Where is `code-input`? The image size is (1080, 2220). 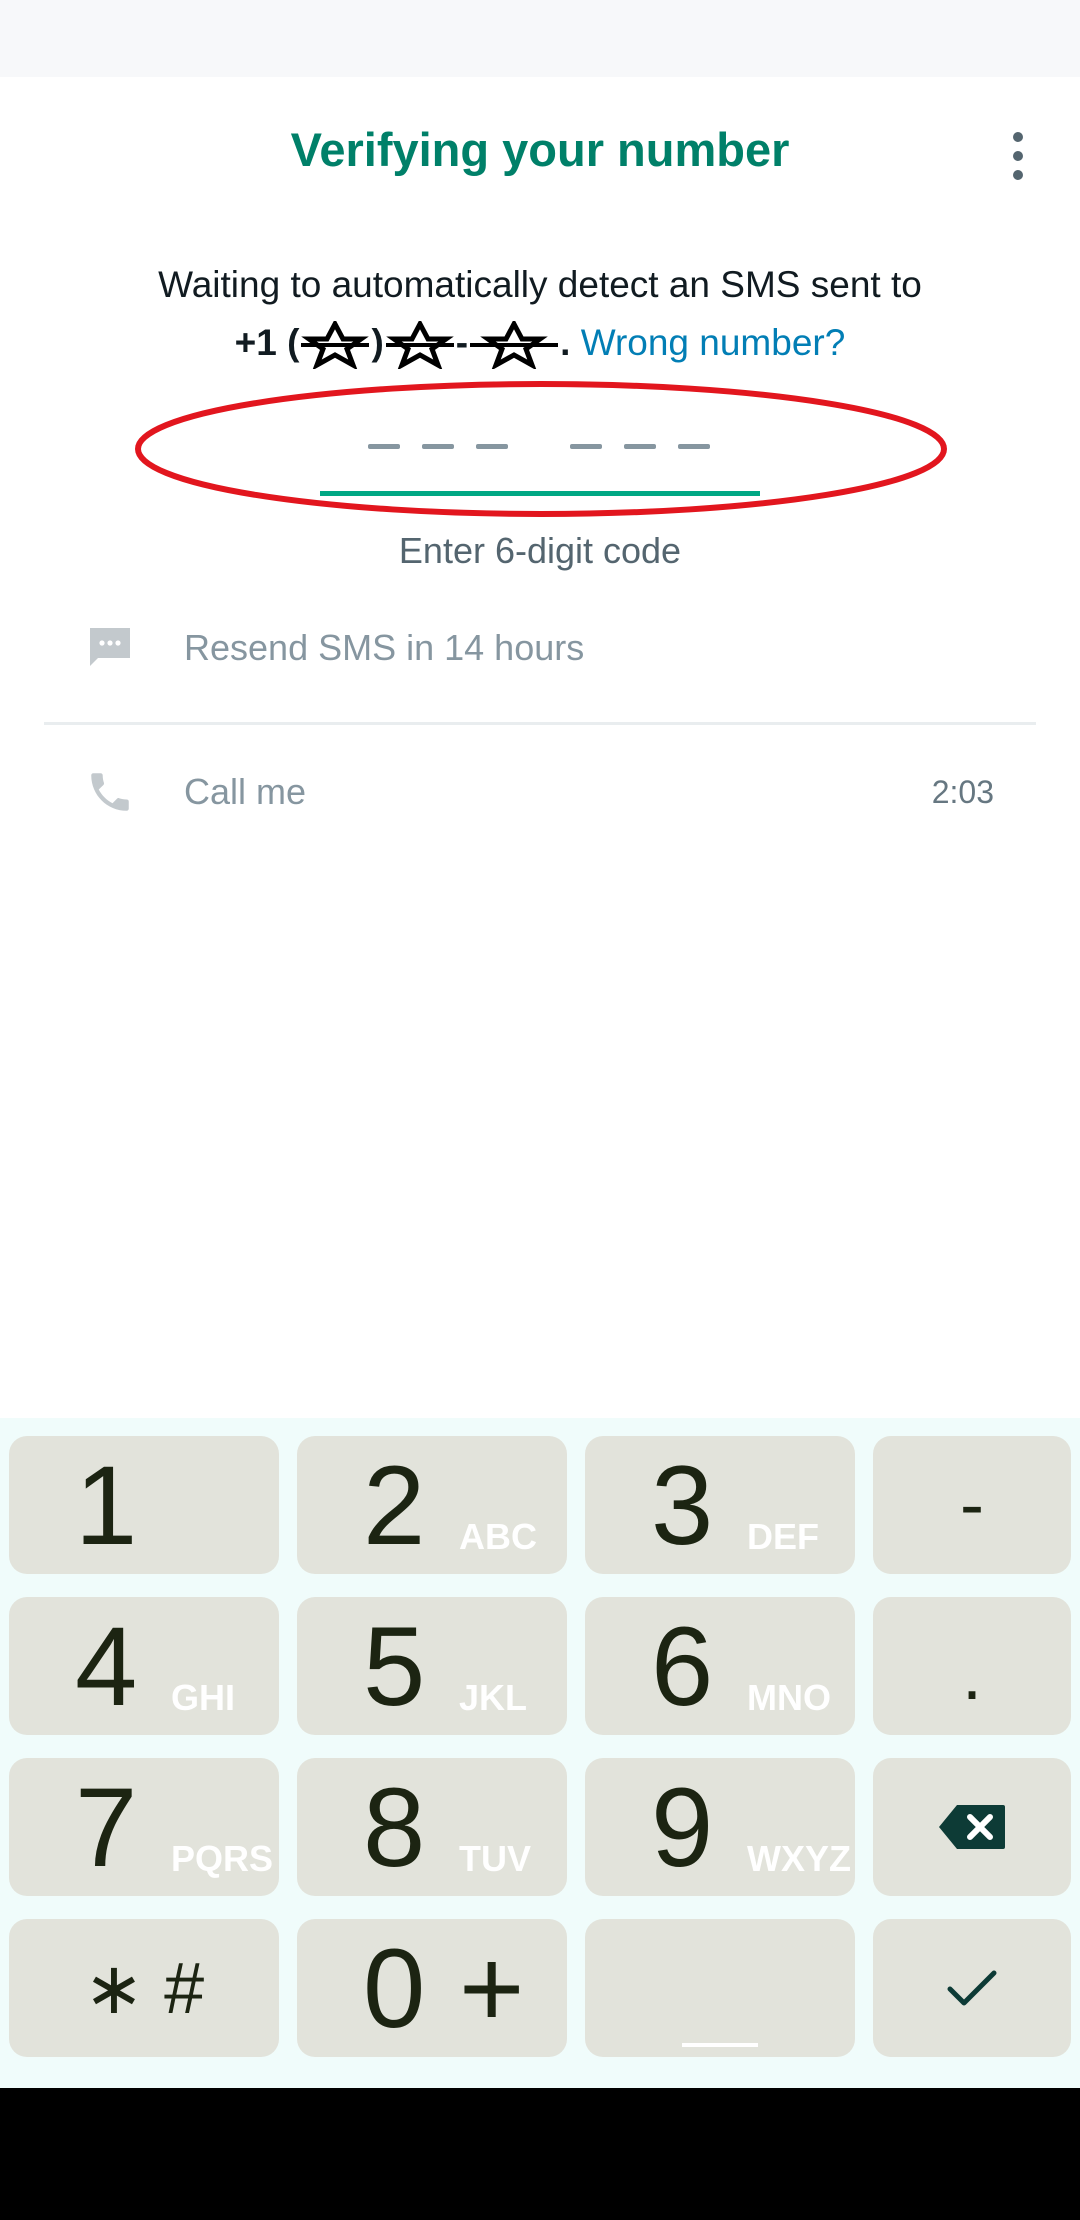
code-input is located at coordinates (540, 452).